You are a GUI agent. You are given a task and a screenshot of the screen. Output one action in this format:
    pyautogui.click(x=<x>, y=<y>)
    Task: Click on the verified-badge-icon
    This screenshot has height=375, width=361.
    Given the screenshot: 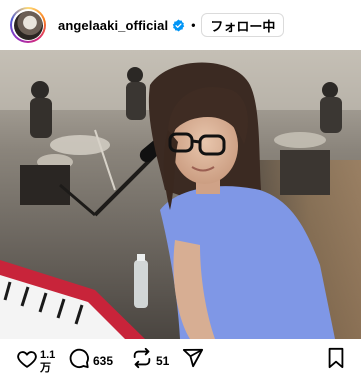 What is the action you would take?
    pyautogui.click(x=178, y=25)
    